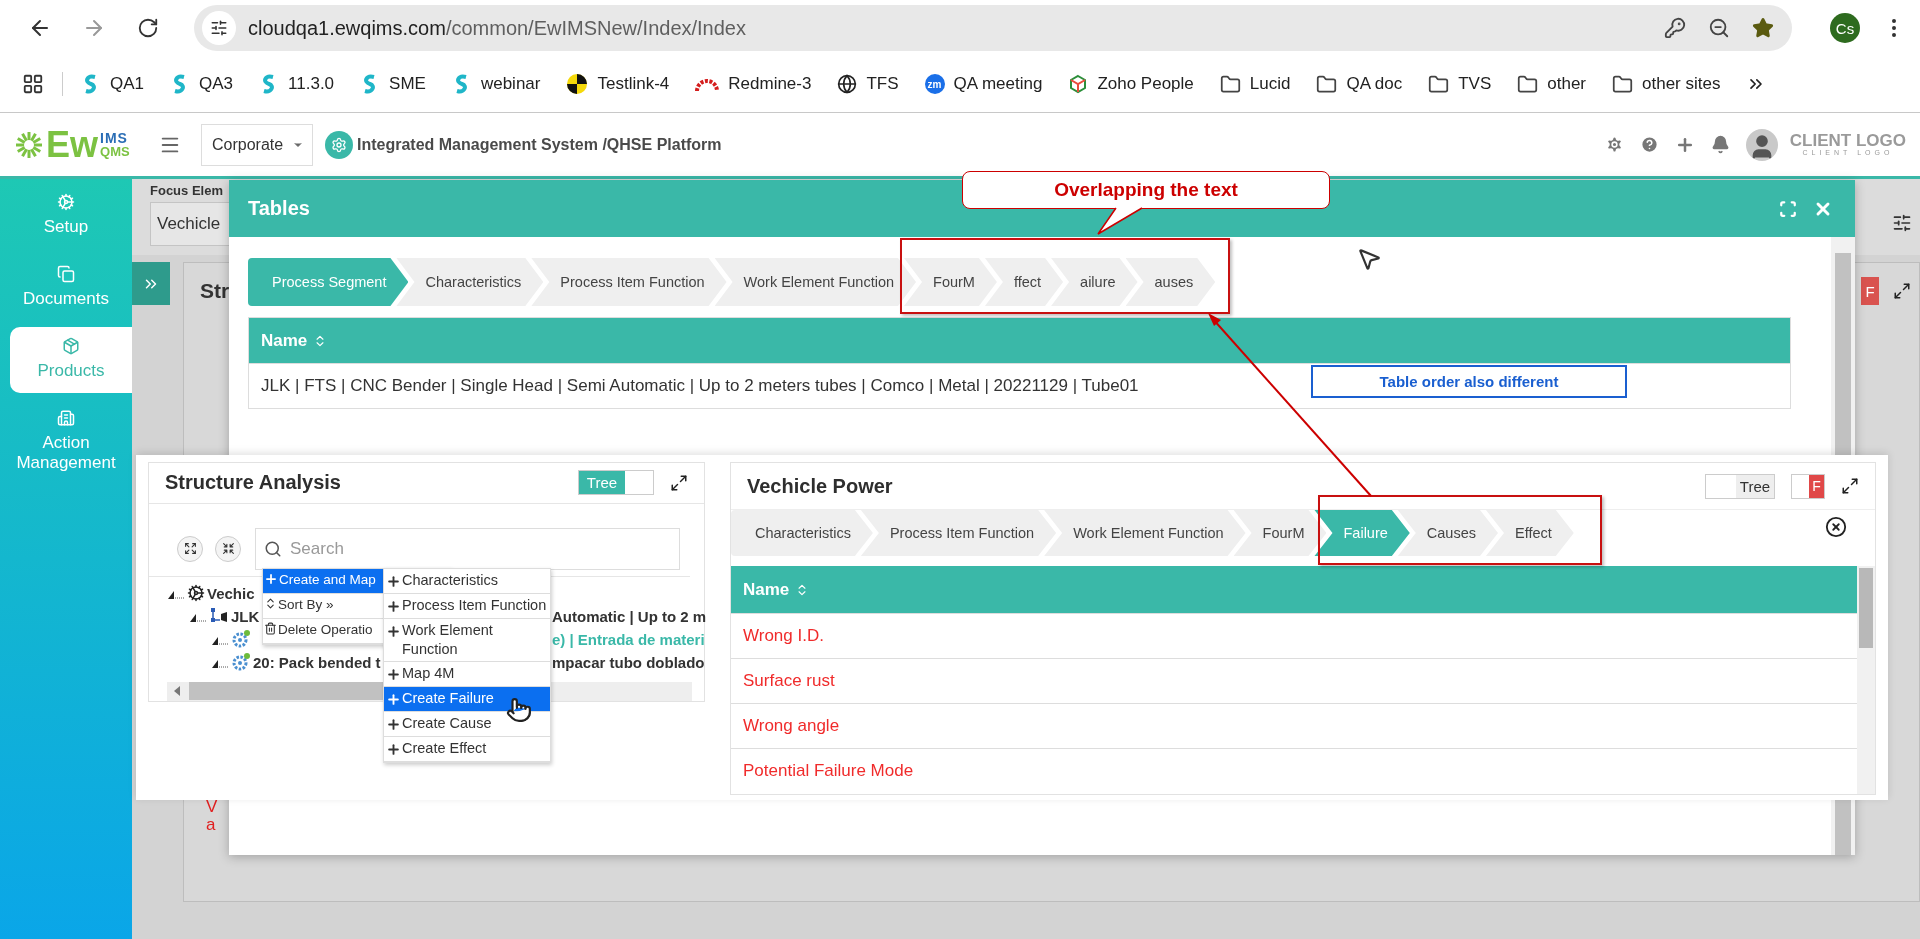 This screenshot has width=1920, height=939. What do you see at coordinates (496, 84) in the screenshot?
I see `bookmark-link: webinar` at bounding box center [496, 84].